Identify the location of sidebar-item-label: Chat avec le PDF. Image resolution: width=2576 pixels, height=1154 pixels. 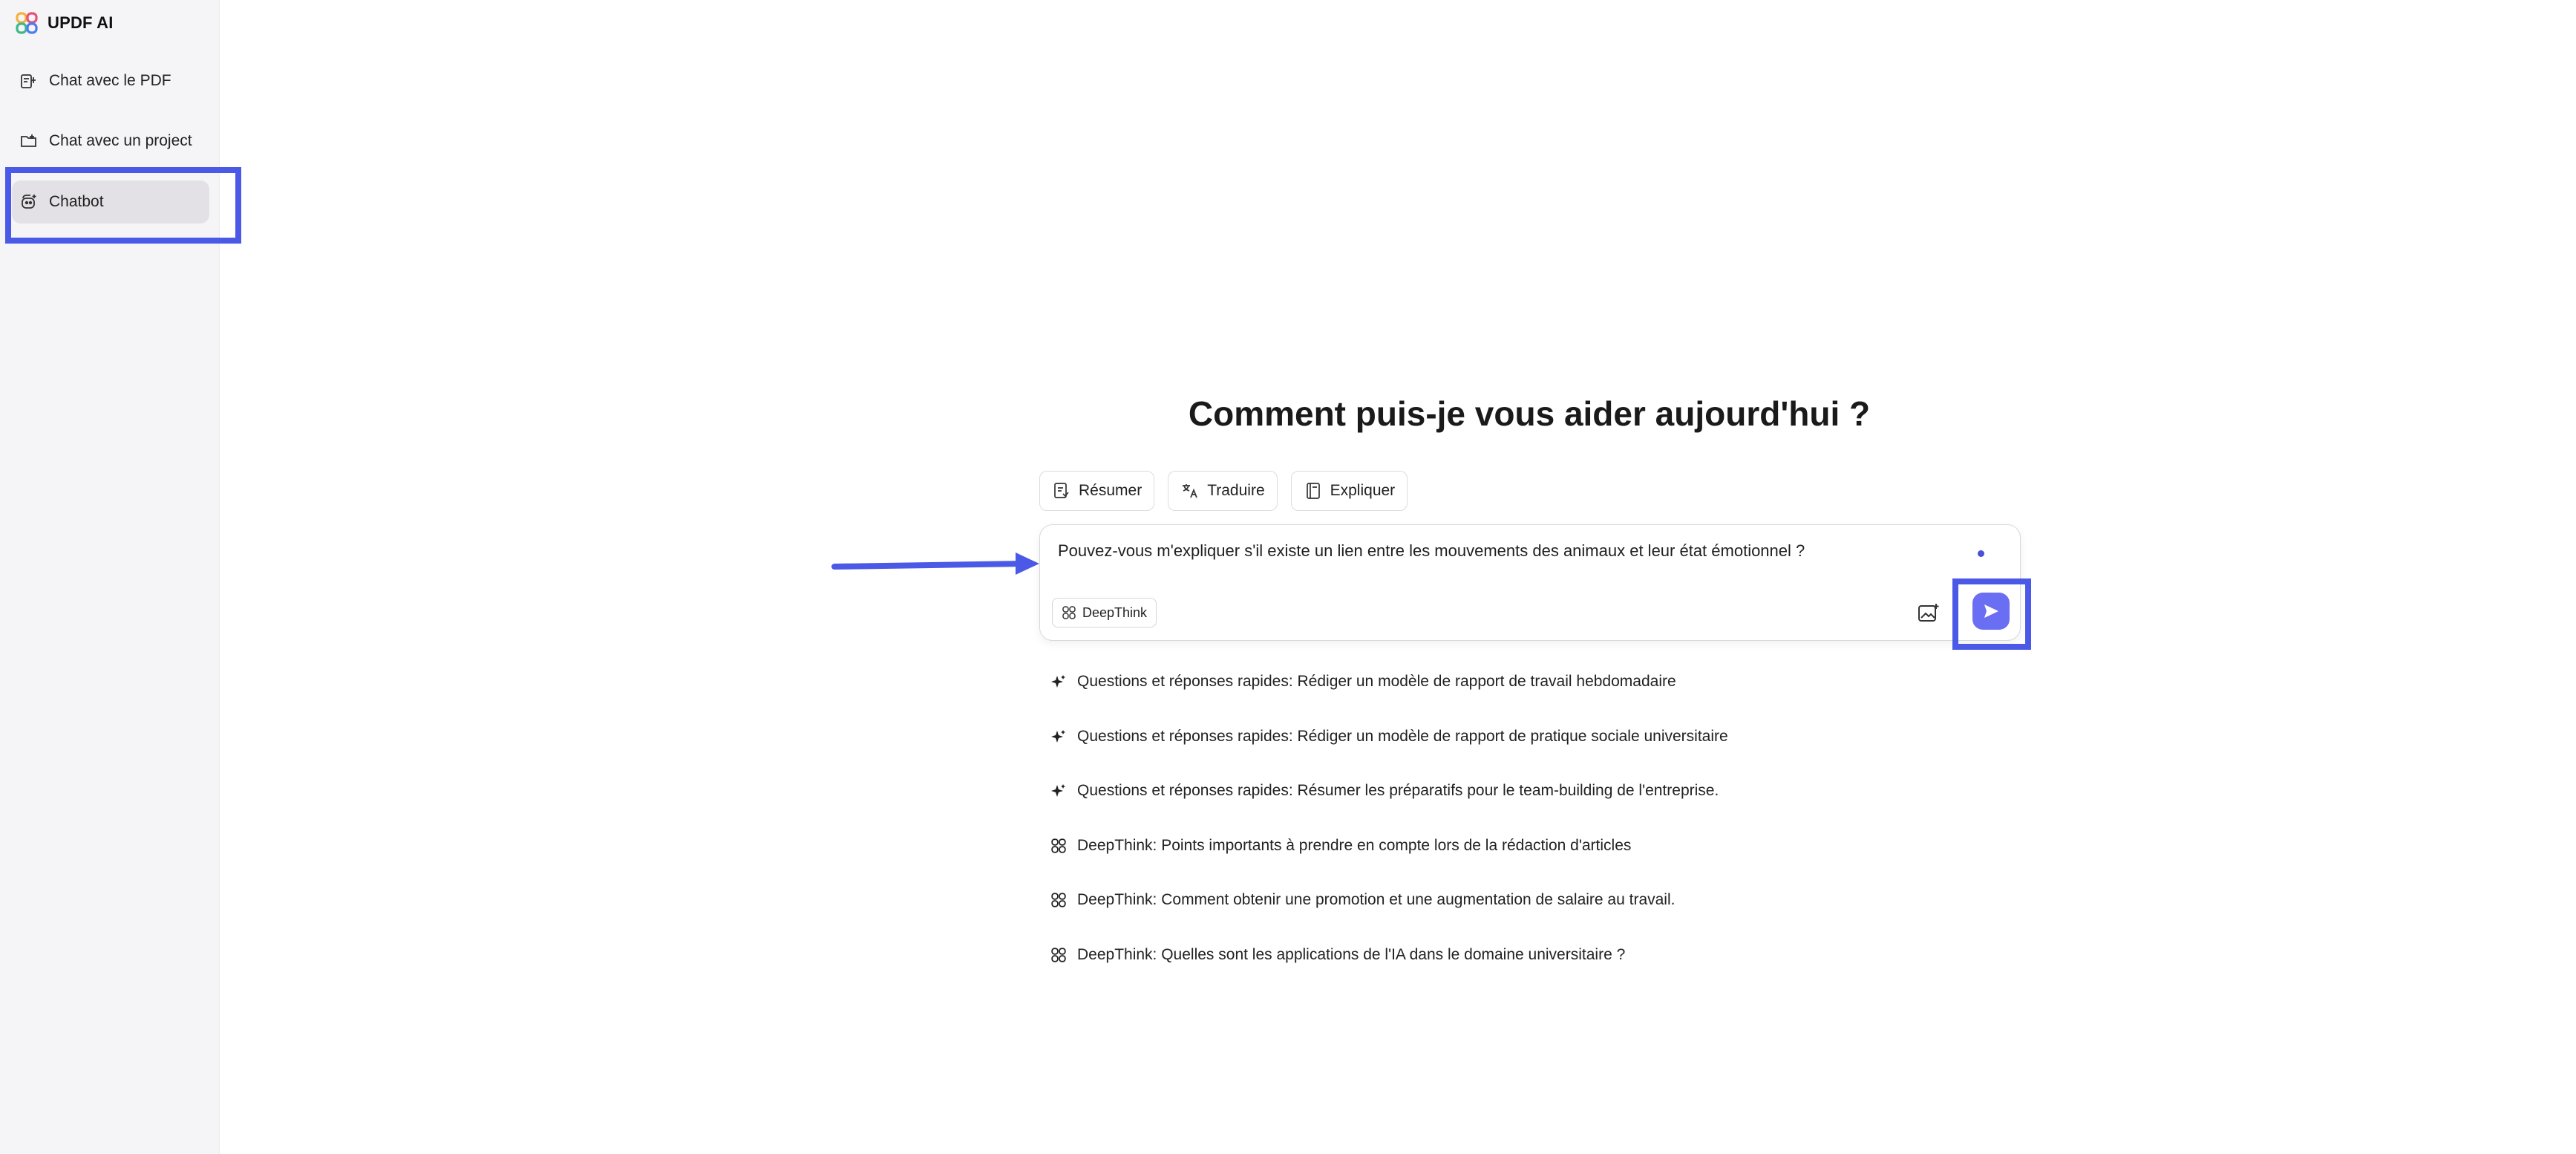
(110, 80).